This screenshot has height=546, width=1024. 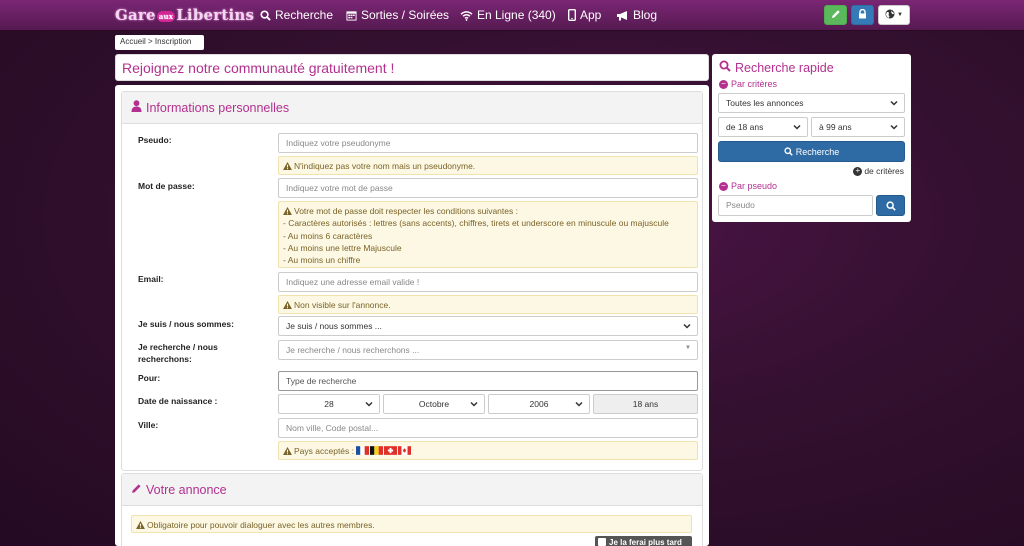 I want to click on password-label: Mot de passe:, so click(x=166, y=186).